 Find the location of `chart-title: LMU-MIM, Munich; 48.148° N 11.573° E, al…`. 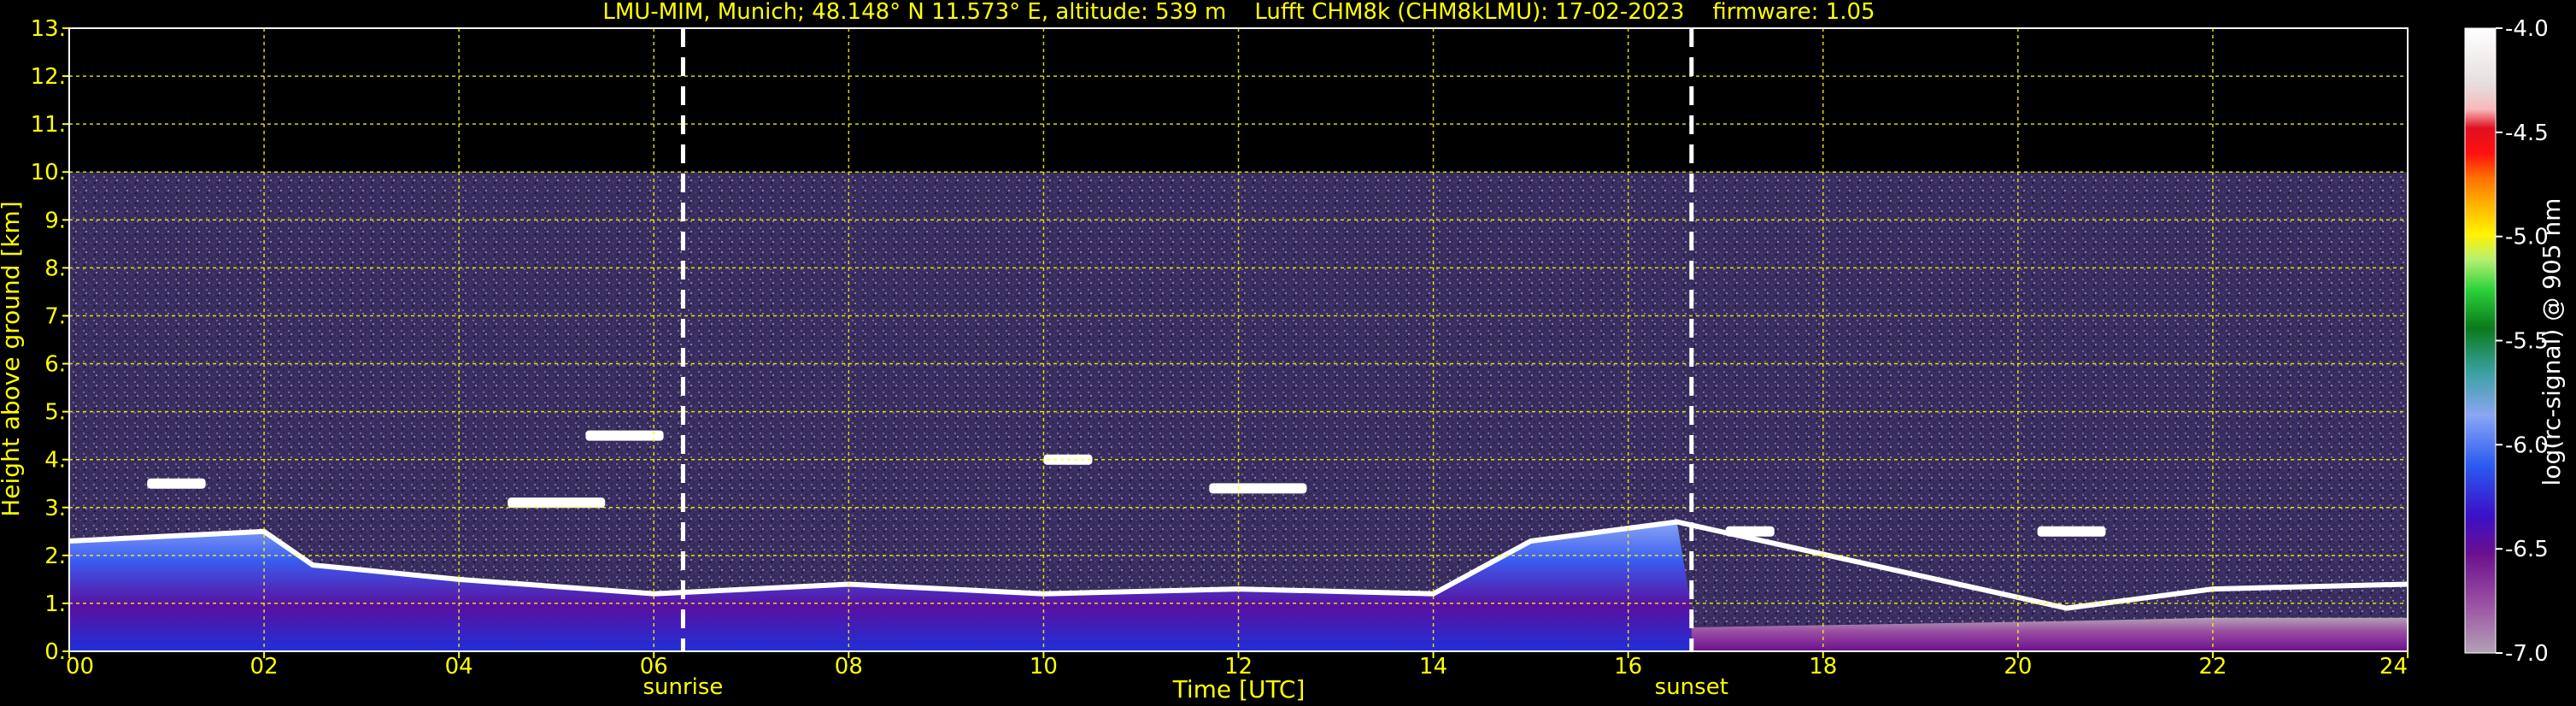

chart-title: LMU-MIM, Munich; 48.148° N 11.573° E, al… is located at coordinates (1238, 12).